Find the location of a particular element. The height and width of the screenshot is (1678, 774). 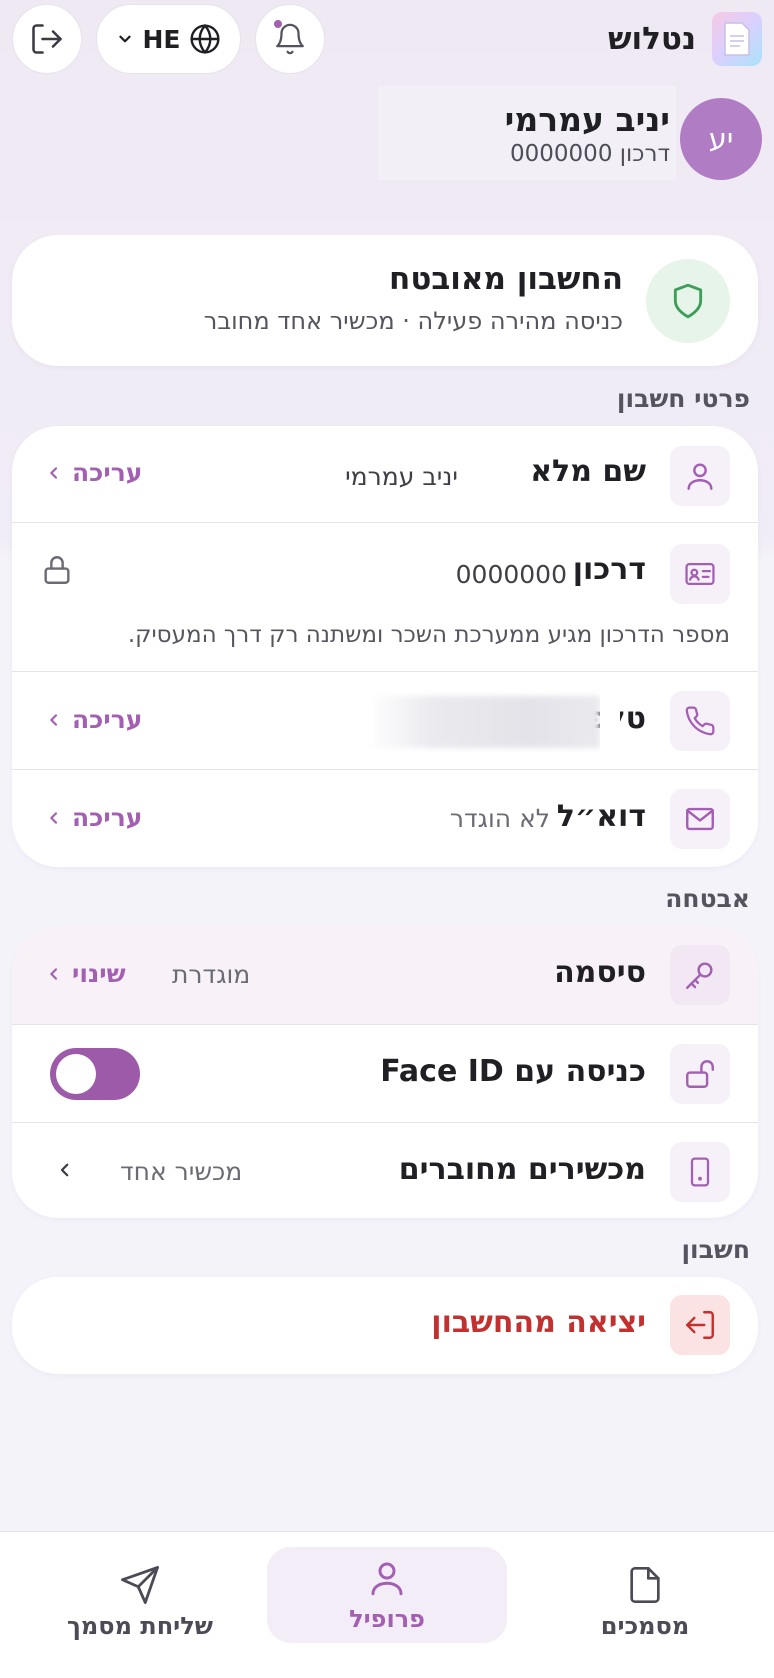

unlock-icon is located at coordinates (700, 1074).